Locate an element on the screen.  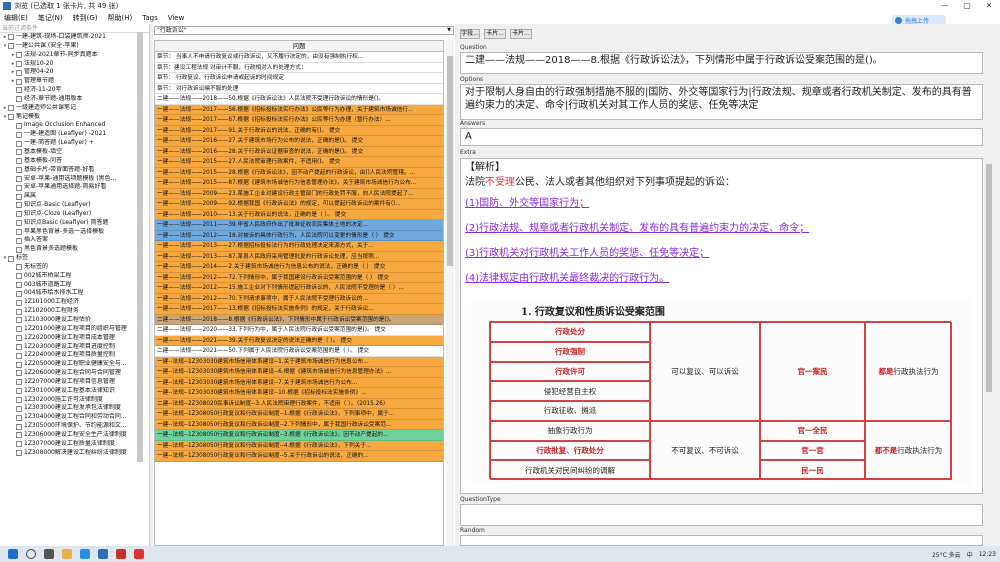
tree-item: 知识点-Cloze (Leaflyer) is located at coordinates (74, 214).